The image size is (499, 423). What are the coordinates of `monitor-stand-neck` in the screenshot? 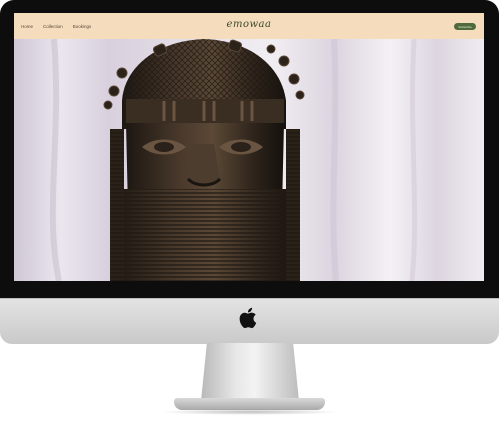 It's located at (250, 372).